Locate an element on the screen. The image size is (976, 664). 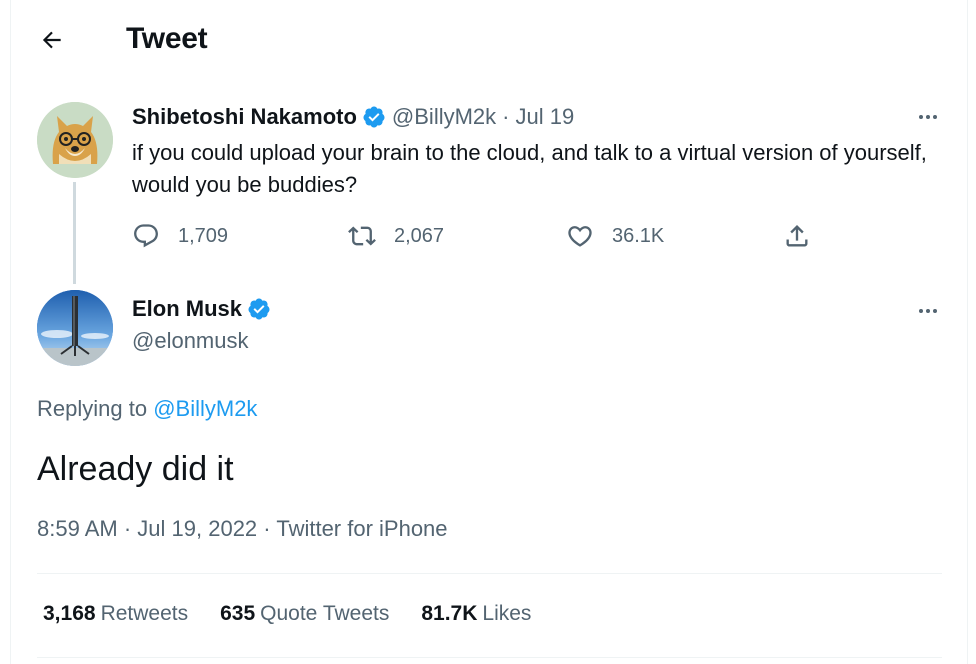
doge-avatar-image is located at coordinates (75, 140).